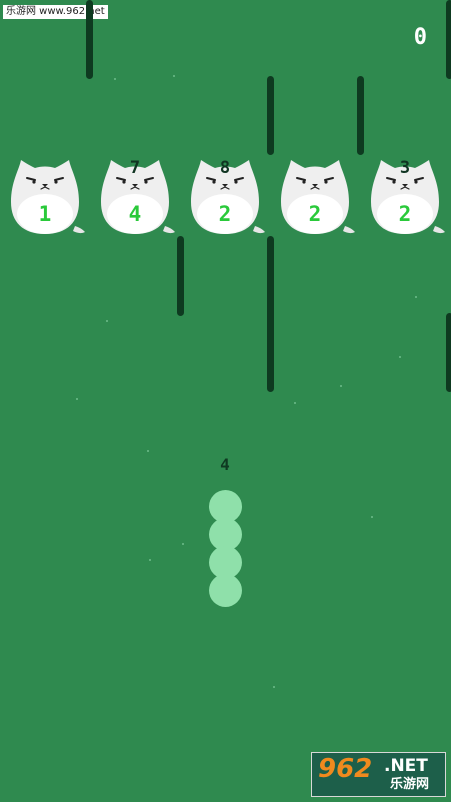 This screenshot has height=802, width=451. I want to click on snake-segment, so click(225, 590).